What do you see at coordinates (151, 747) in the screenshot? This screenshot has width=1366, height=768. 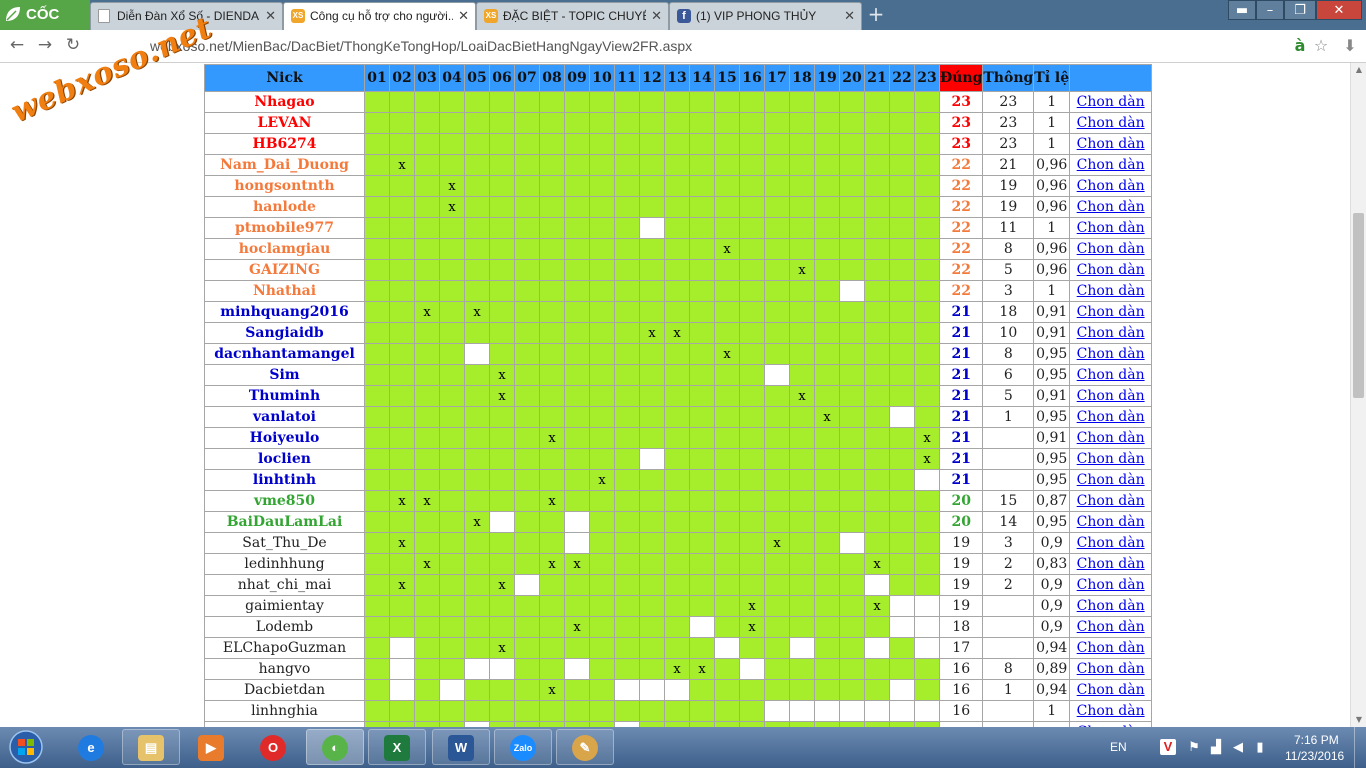 I see `taskbar-explorer: ▤` at bounding box center [151, 747].